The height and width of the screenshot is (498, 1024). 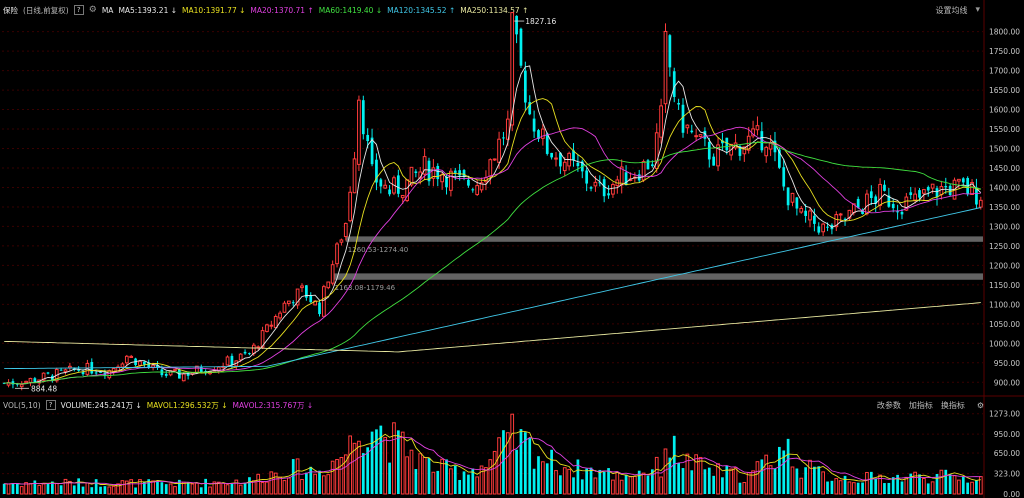 What do you see at coordinates (44, 388) in the screenshot?
I see `low-label: 884.48` at bounding box center [44, 388].